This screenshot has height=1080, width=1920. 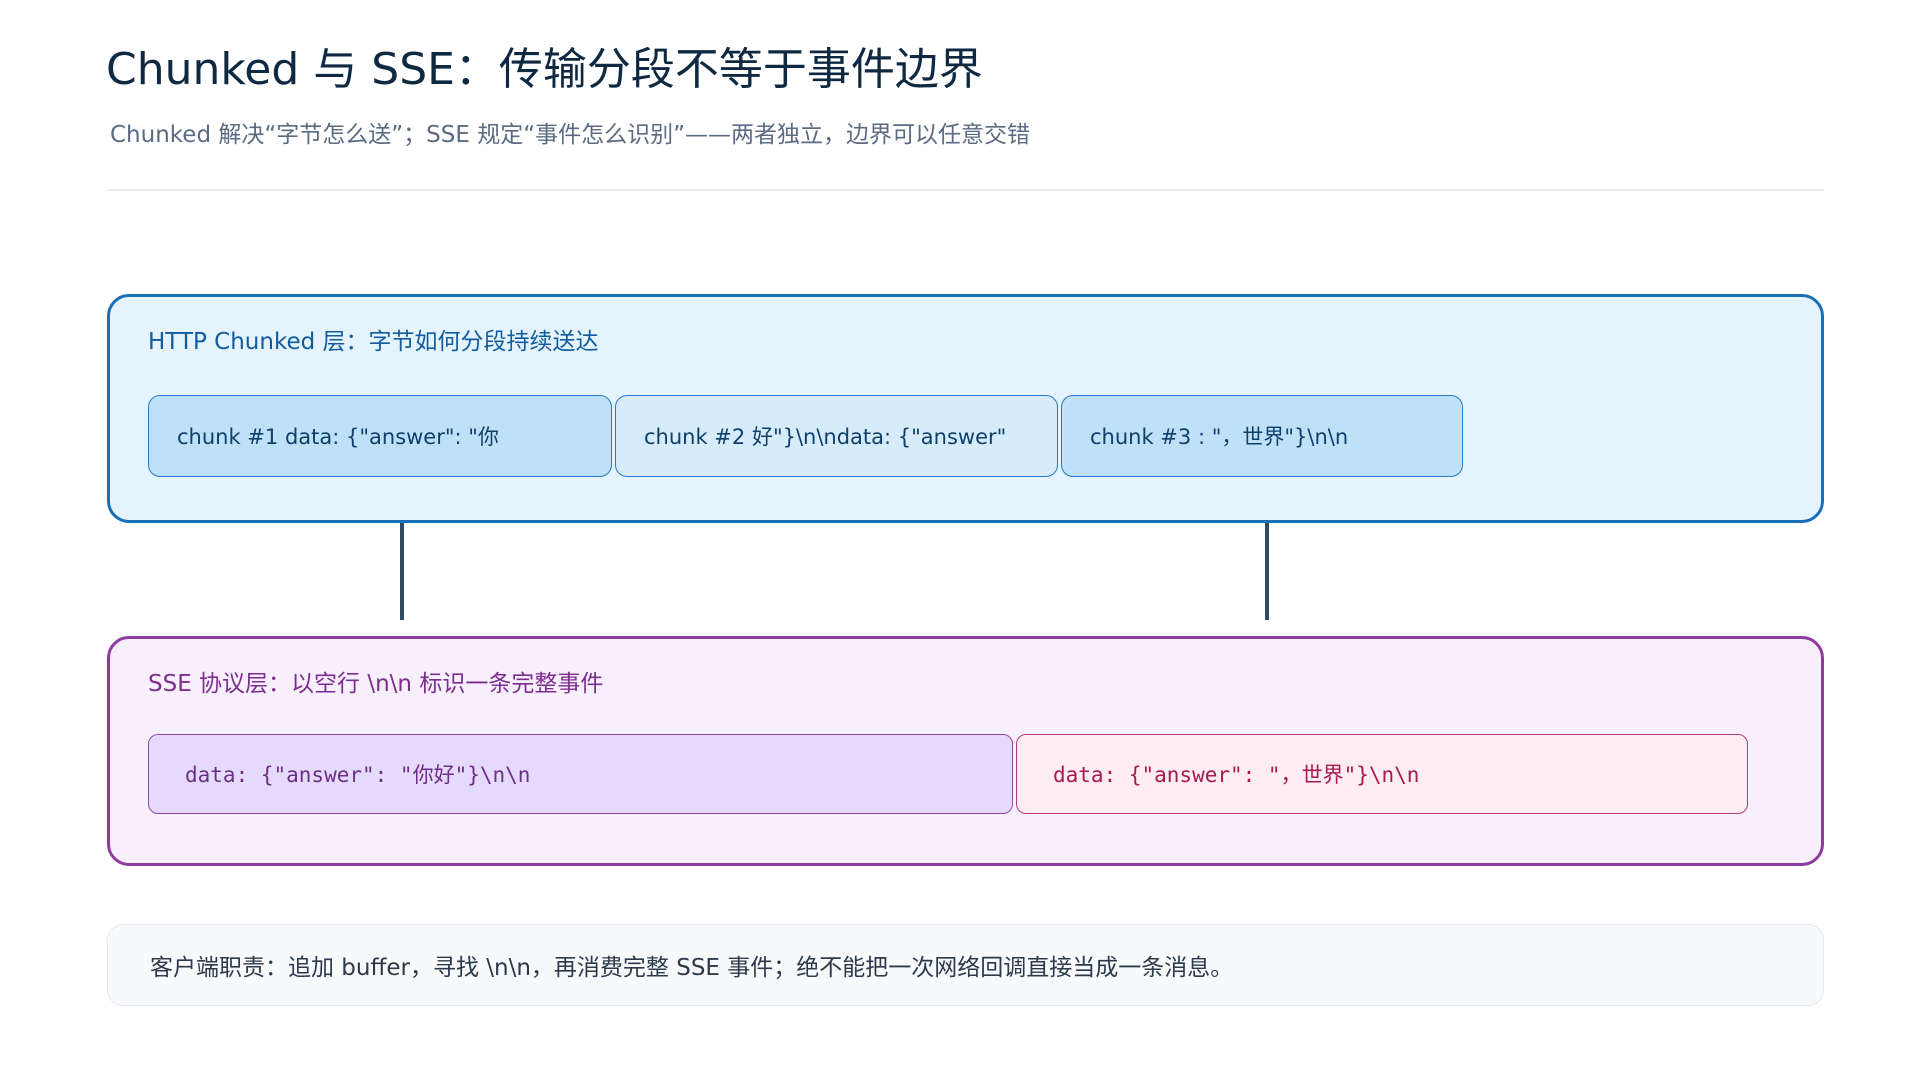 I want to click on http-layer-label: HTTP Chunked 层：字节如何分段持续送达, so click(x=373, y=342).